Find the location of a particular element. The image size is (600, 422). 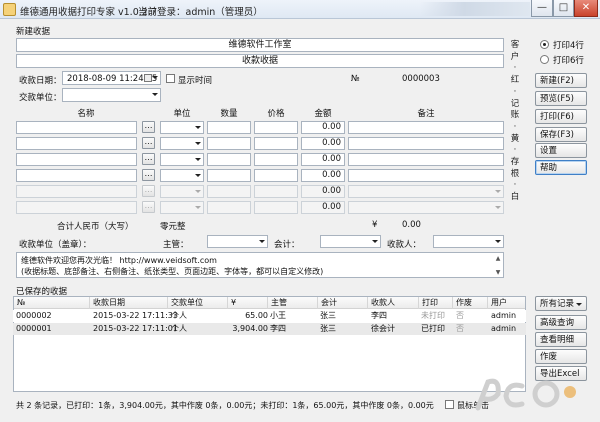

col-amount: 金额 is located at coordinates (323, 114).